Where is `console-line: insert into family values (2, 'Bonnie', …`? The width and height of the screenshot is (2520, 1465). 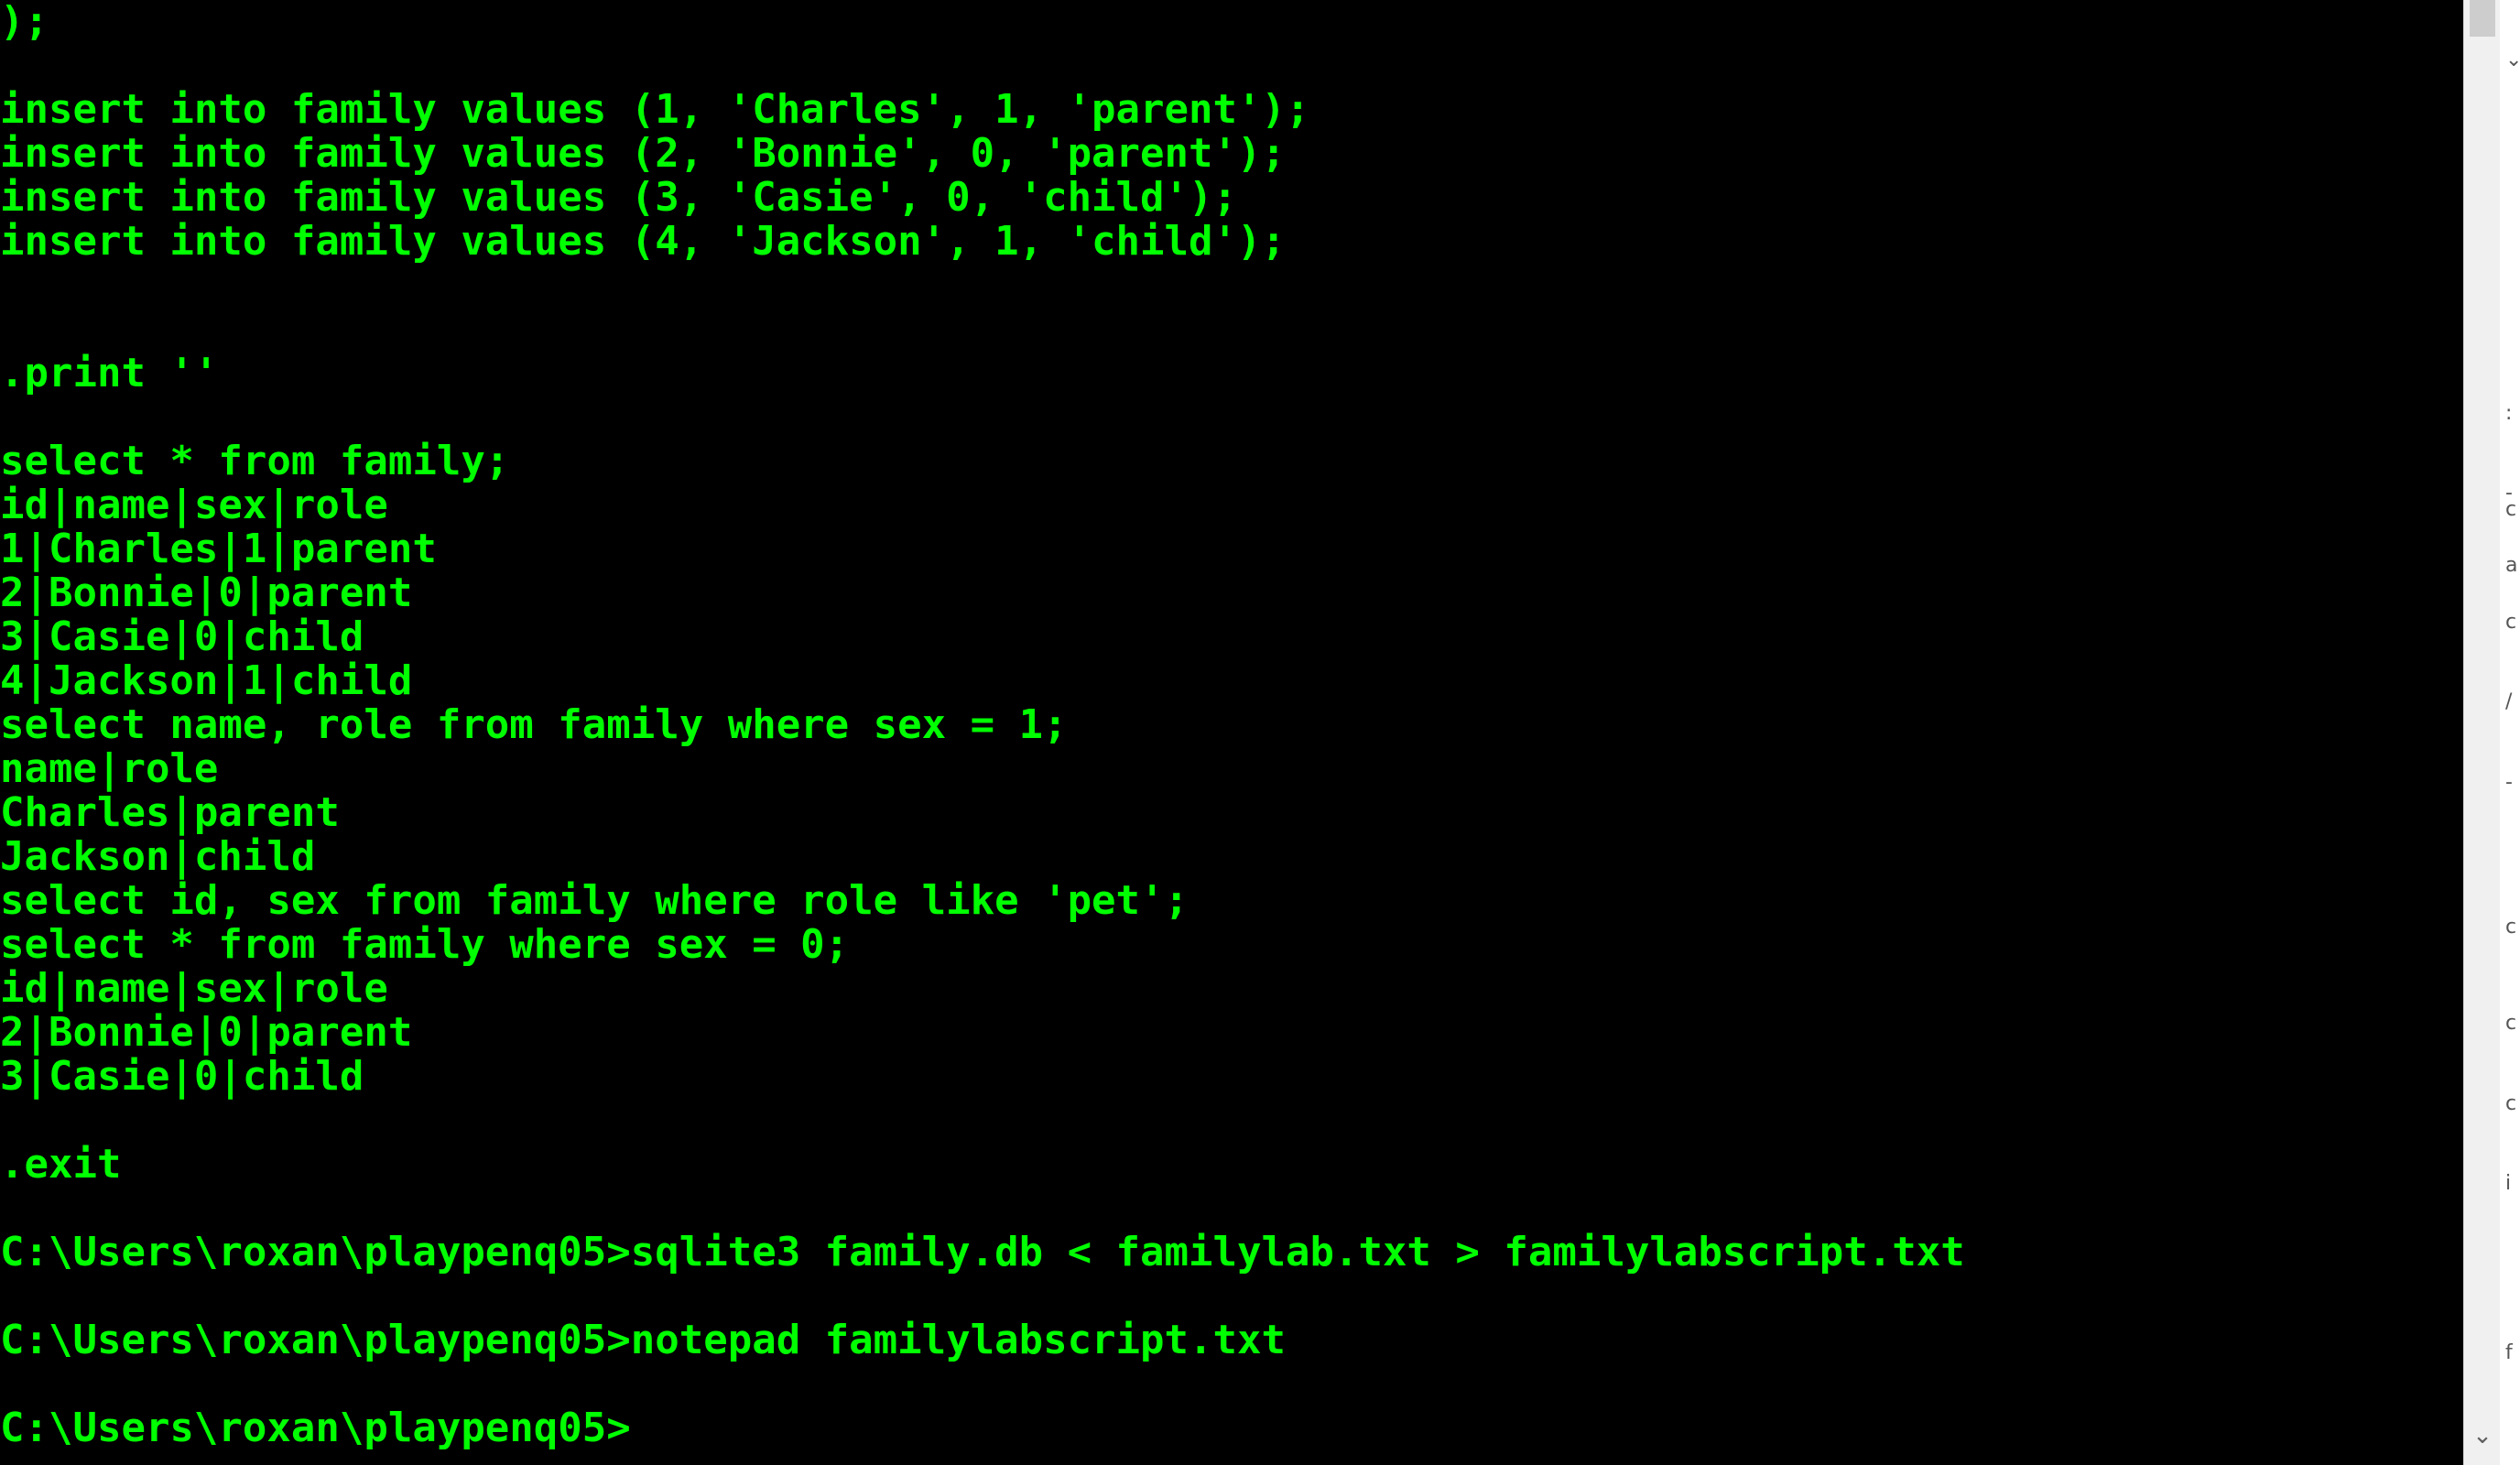 console-line: insert into family values (2, 'Bonnie', … is located at coordinates (643, 154).